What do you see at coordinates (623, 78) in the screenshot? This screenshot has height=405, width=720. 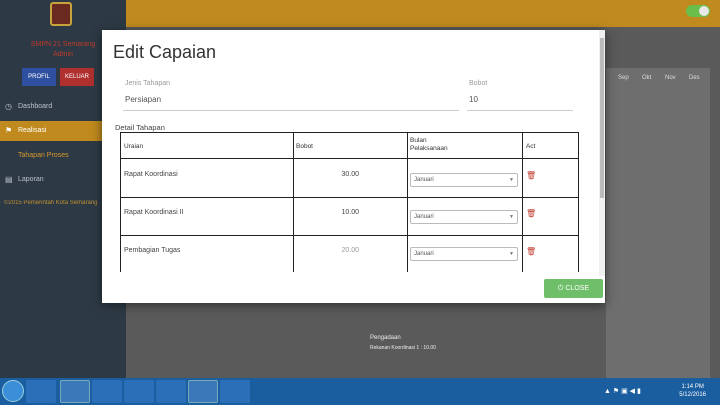 I see `bg-month-sep: Sep` at bounding box center [623, 78].